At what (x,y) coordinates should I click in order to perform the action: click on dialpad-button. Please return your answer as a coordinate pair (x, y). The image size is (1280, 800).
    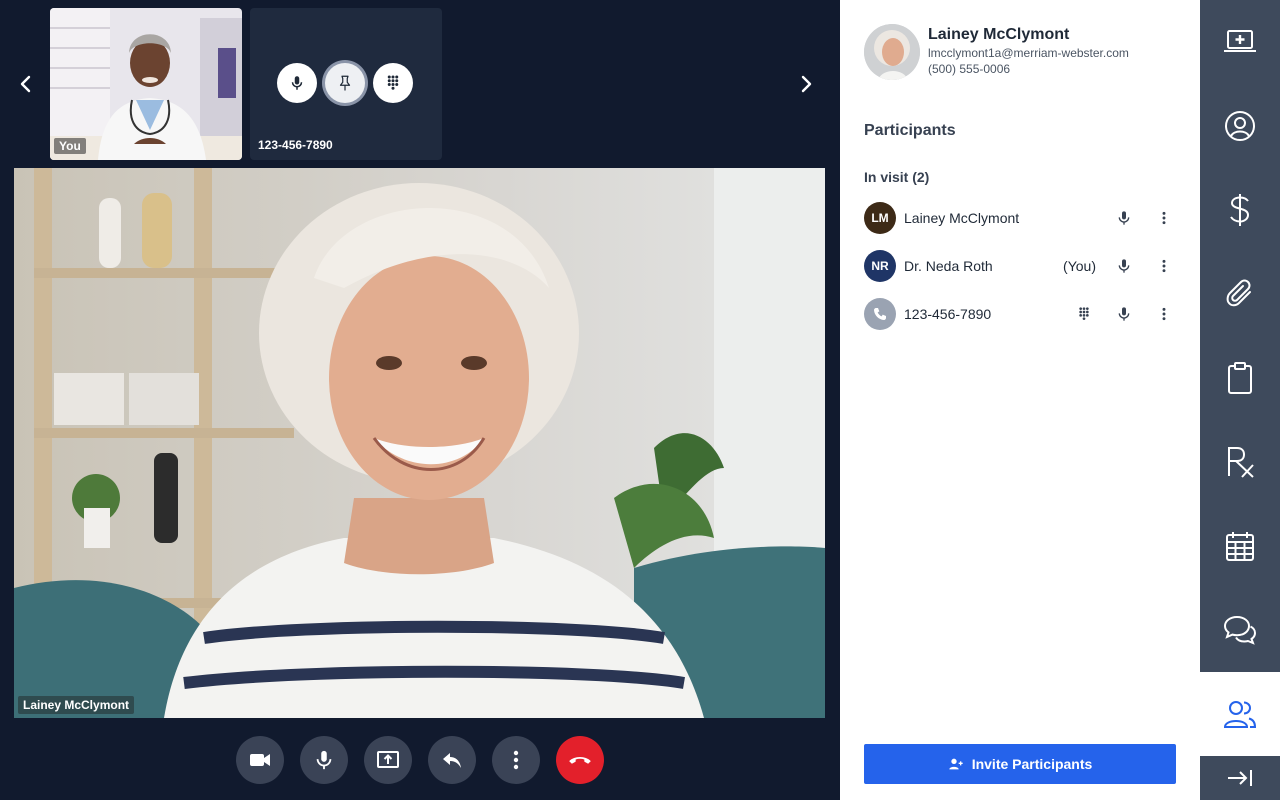
    Looking at the image, I should click on (393, 83).